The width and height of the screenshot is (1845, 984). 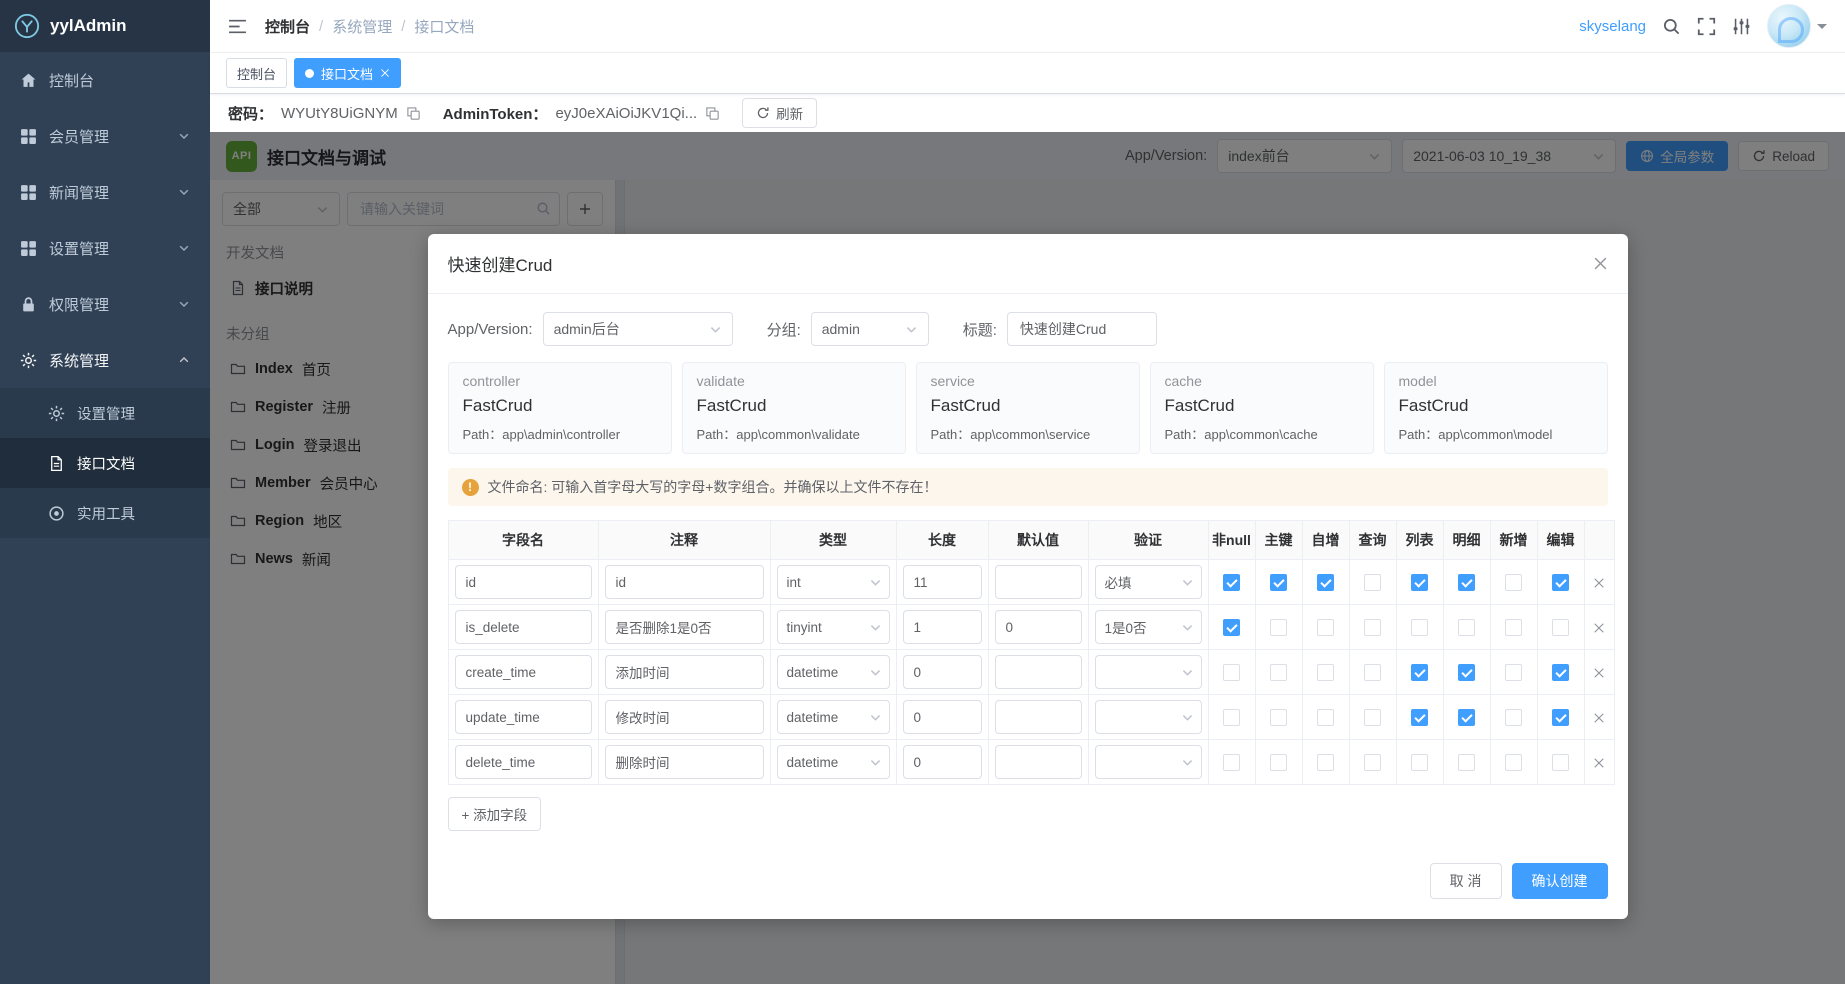 I want to click on sidebar-item-auth: 权限管理, so click(x=105, y=304).